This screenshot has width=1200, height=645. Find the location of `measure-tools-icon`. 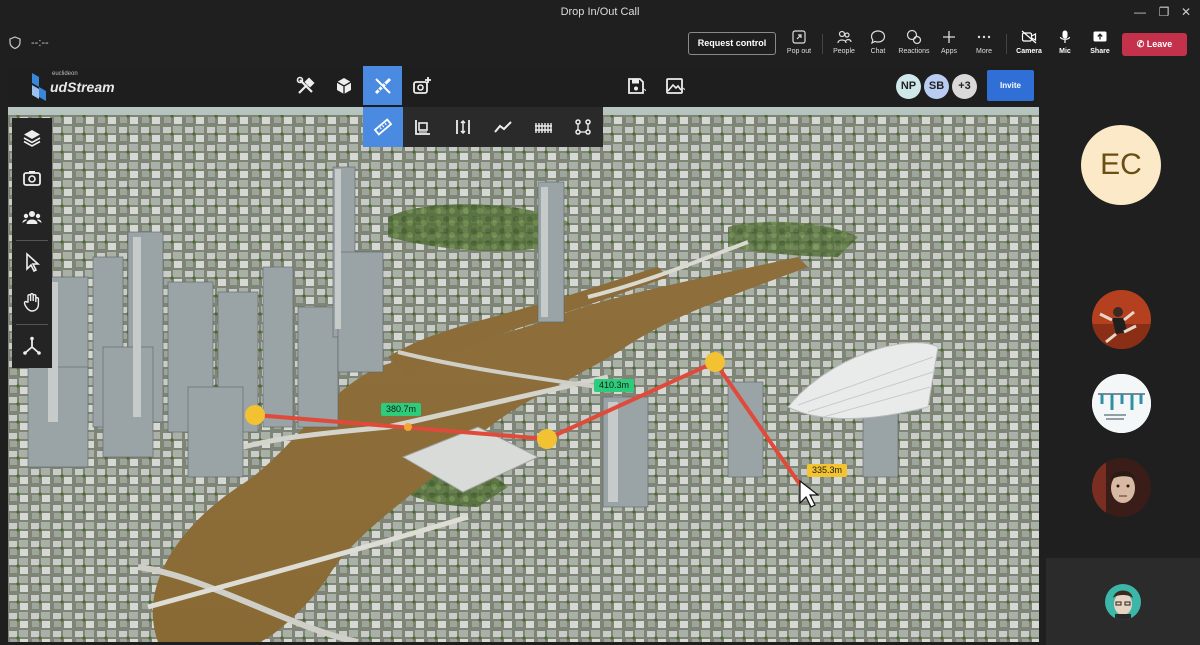

measure-tools-icon is located at coordinates (382, 85).